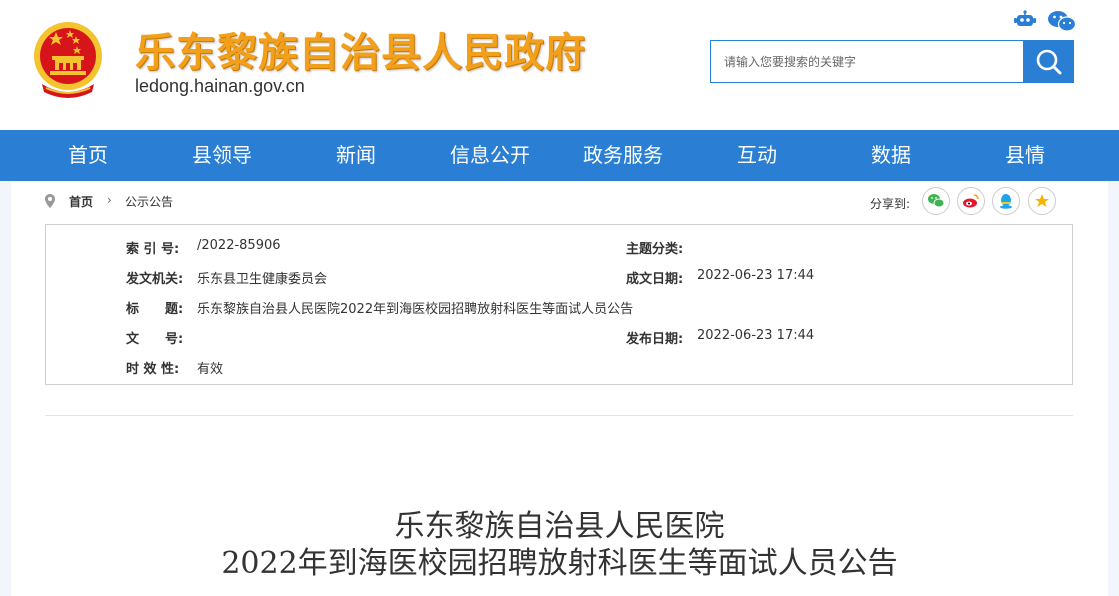  Describe the element at coordinates (356, 155) in the screenshot. I see `nav-item-news: 新闻` at that location.